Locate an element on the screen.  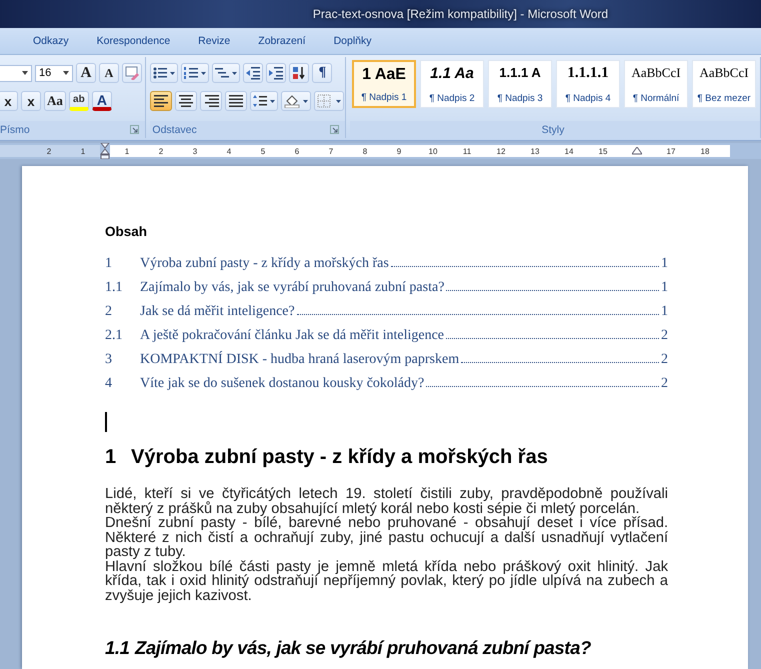
heading-number: 1.1 is located at coordinates (118, 648).